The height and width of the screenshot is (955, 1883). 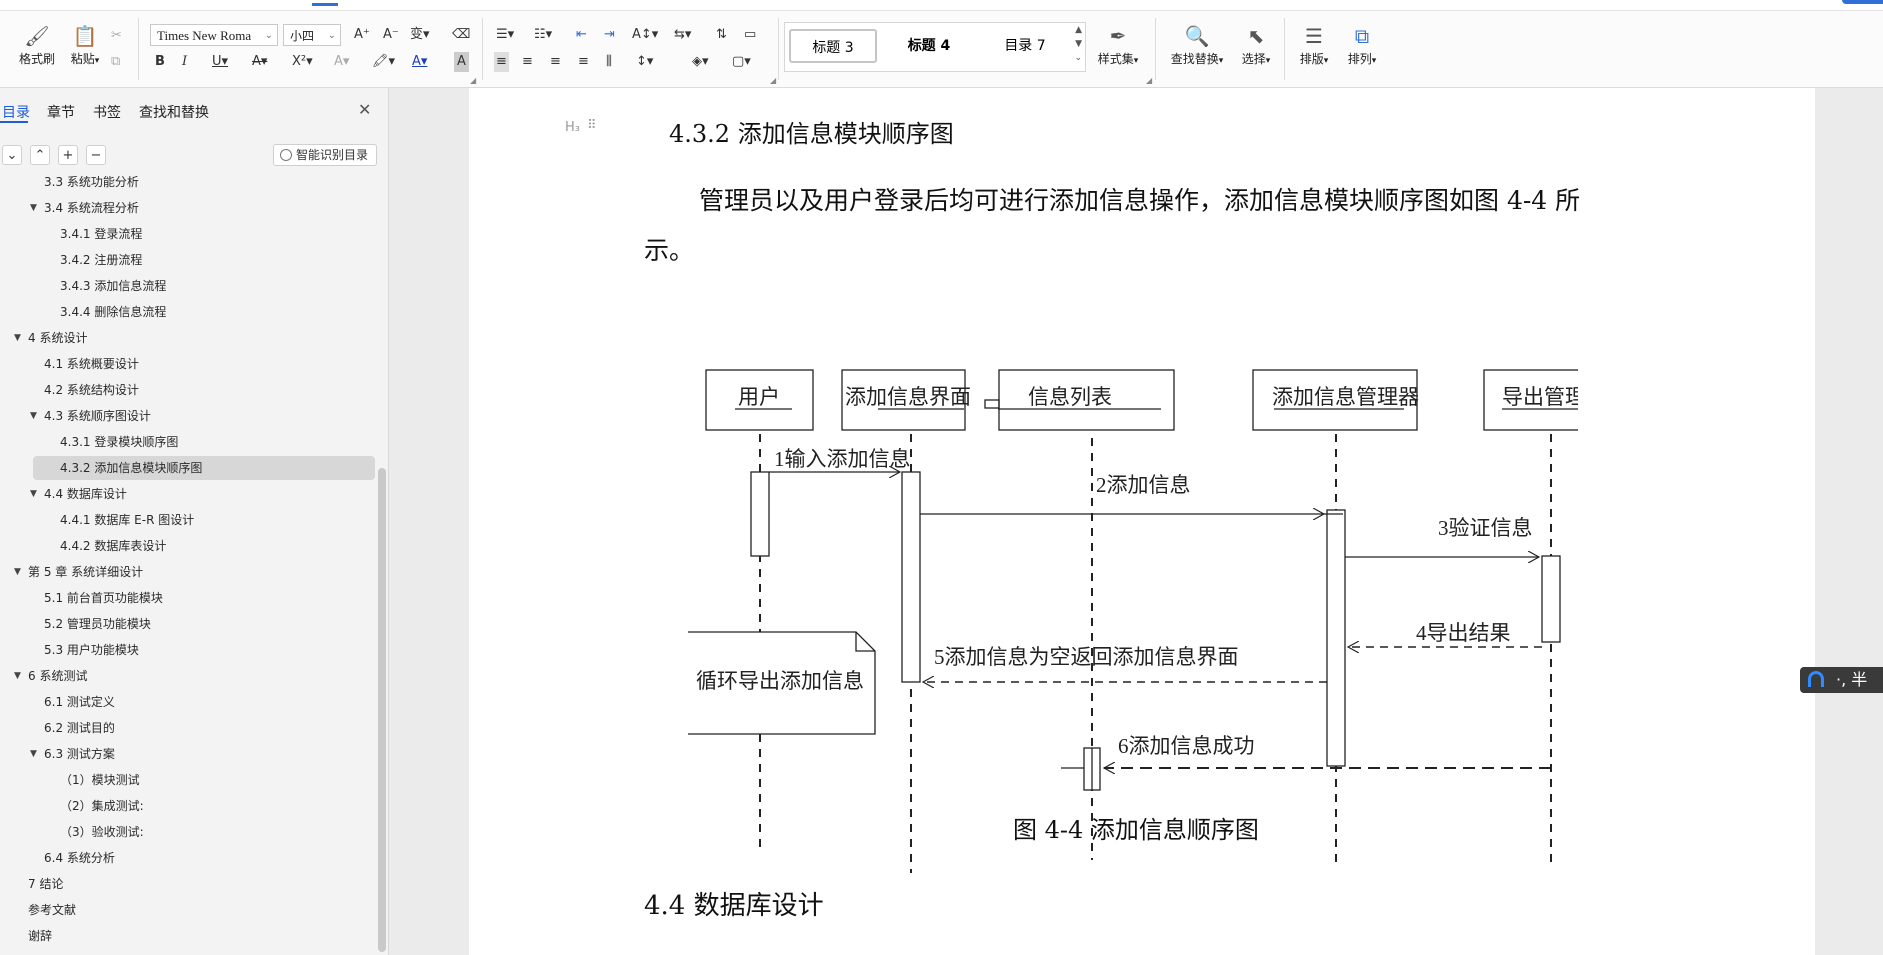 What do you see at coordinates (115, 62) in the screenshot?
I see `copy-icon: ⧉` at bounding box center [115, 62].